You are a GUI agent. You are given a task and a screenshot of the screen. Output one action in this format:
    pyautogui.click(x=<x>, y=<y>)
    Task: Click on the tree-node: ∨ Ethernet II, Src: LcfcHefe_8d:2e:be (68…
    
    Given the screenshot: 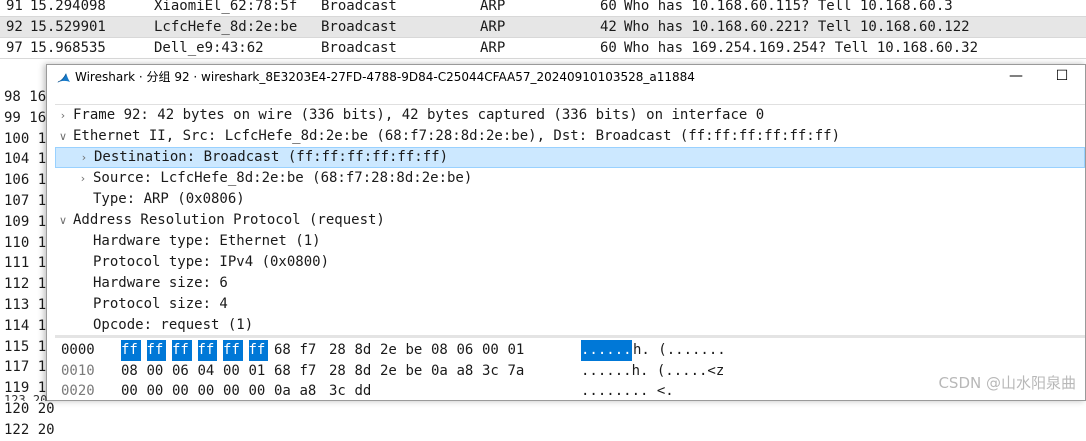 What is the action you would take?
    pyautogui.click(x=570, y=136)
    